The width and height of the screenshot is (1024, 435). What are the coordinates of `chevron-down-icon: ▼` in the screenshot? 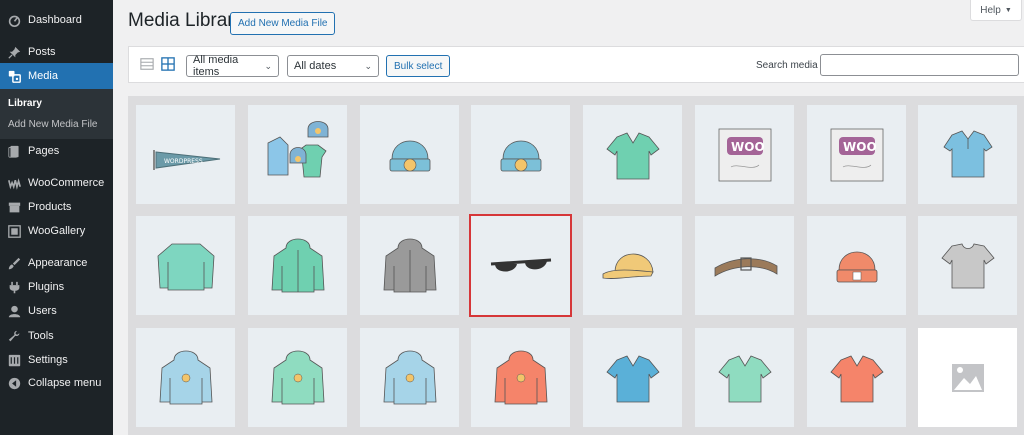 It's located at (1008, 10).